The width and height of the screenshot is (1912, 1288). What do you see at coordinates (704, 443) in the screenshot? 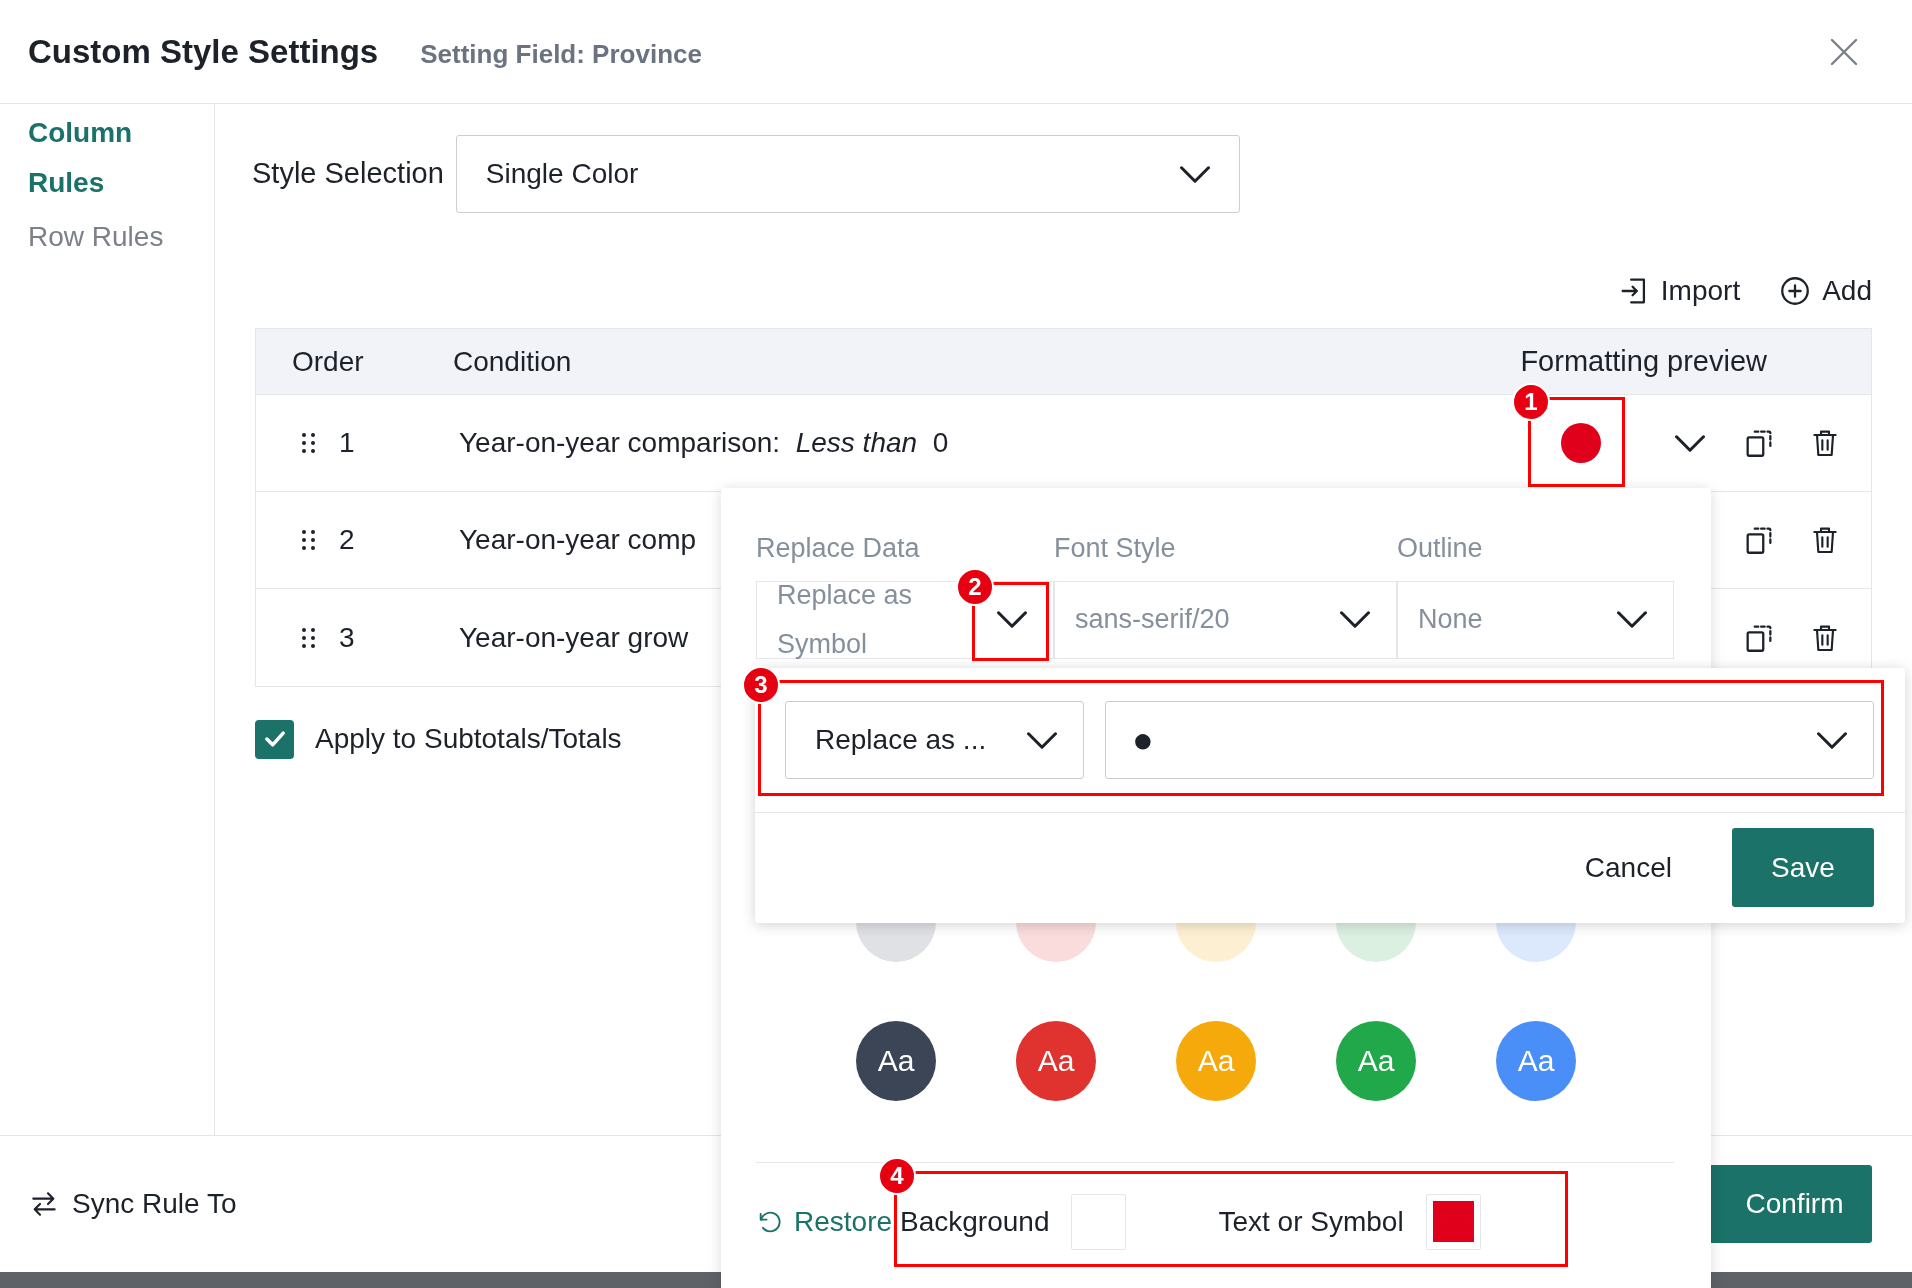
I see `condition-cell-text: Year-on-year comparison: Less than 0` at bounding box center [704, 443].